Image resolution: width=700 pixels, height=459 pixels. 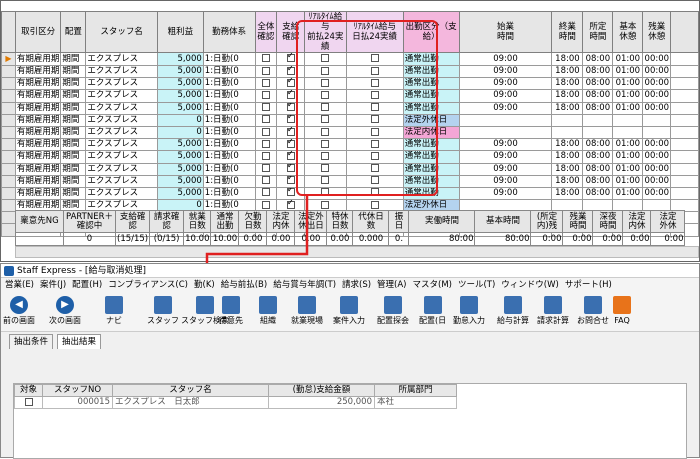 I want to click on menu-item: 給与賞与年調(T), so click(x=304, y=285).